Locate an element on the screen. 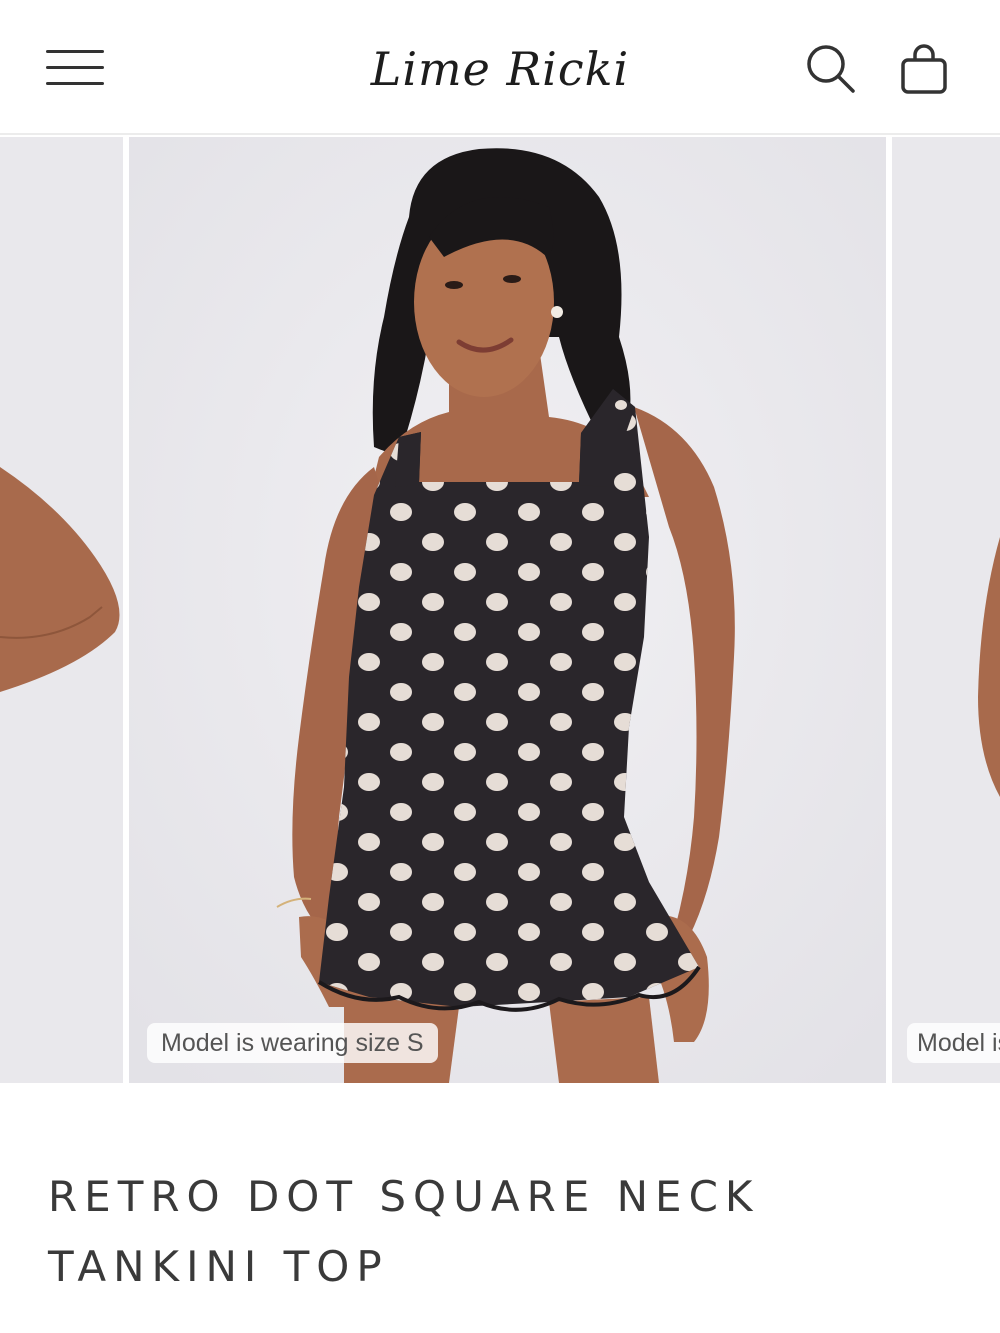 This screenshot has width=1000, height=1333. site-header: Lime Ricki is located at coordinates (500, 67).